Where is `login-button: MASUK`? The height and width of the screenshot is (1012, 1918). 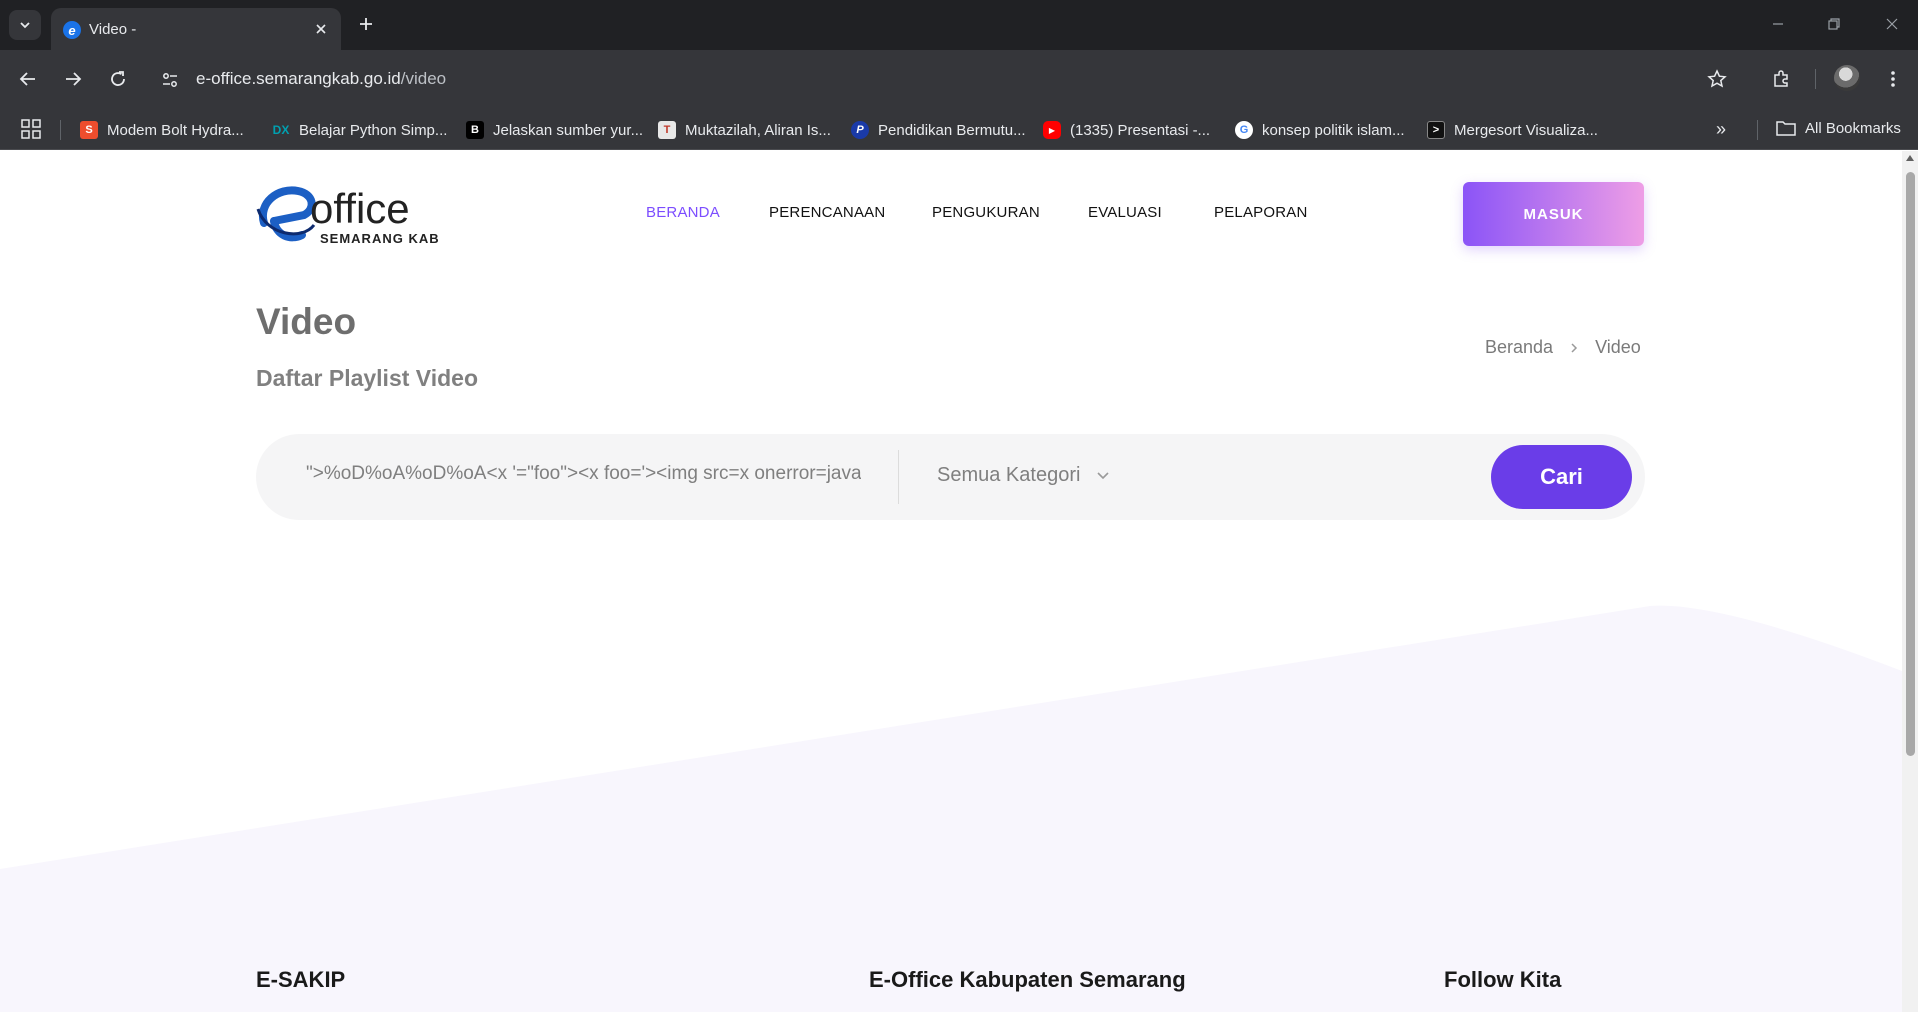
login-button: MASUK is located at coordinates (1553, 214).